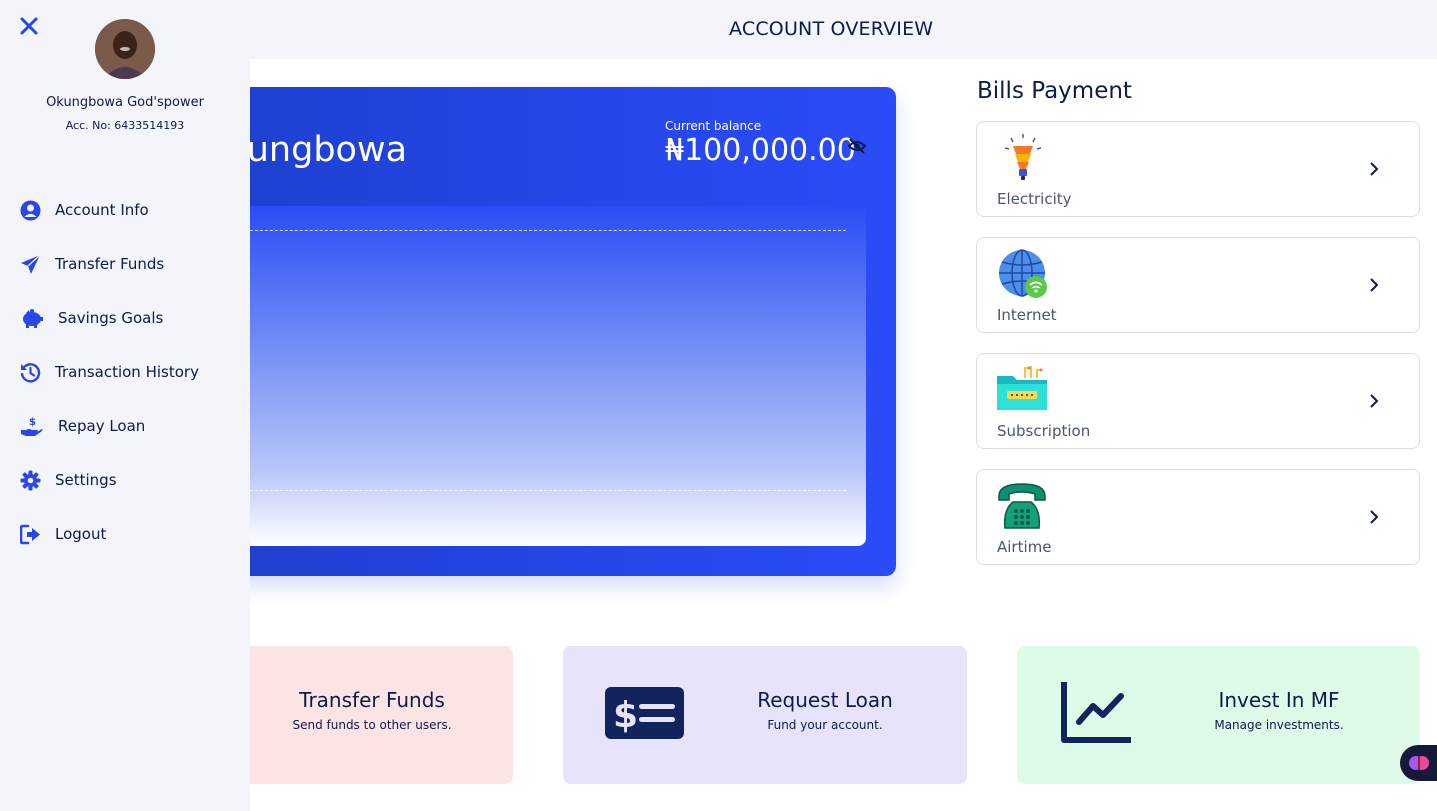 The height and width of the screenshot is (811, 1437). I want to click on bill-card-internet: Internet, so click(1198, 285).